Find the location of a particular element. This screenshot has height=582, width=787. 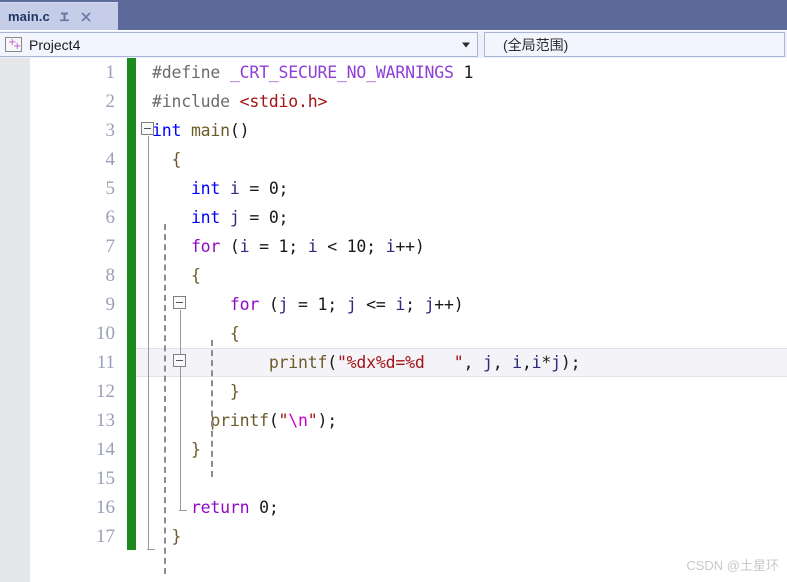

code-line-row: 15 is located at coordinates (393, 478).